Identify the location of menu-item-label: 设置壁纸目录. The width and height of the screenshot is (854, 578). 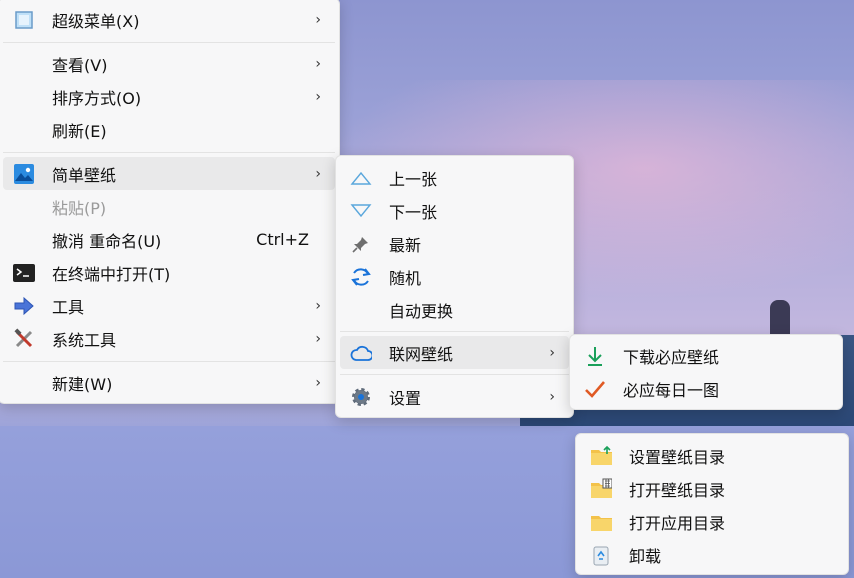
(677, 457).